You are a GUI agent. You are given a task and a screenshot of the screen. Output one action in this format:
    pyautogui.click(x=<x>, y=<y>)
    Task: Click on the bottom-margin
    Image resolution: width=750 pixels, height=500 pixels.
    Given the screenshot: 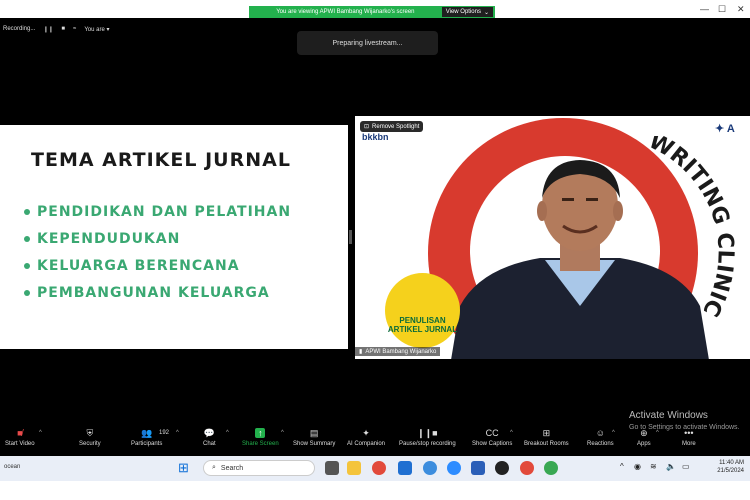 What is the action you would take?
    pyautogui.click(x=375, y=490)
    